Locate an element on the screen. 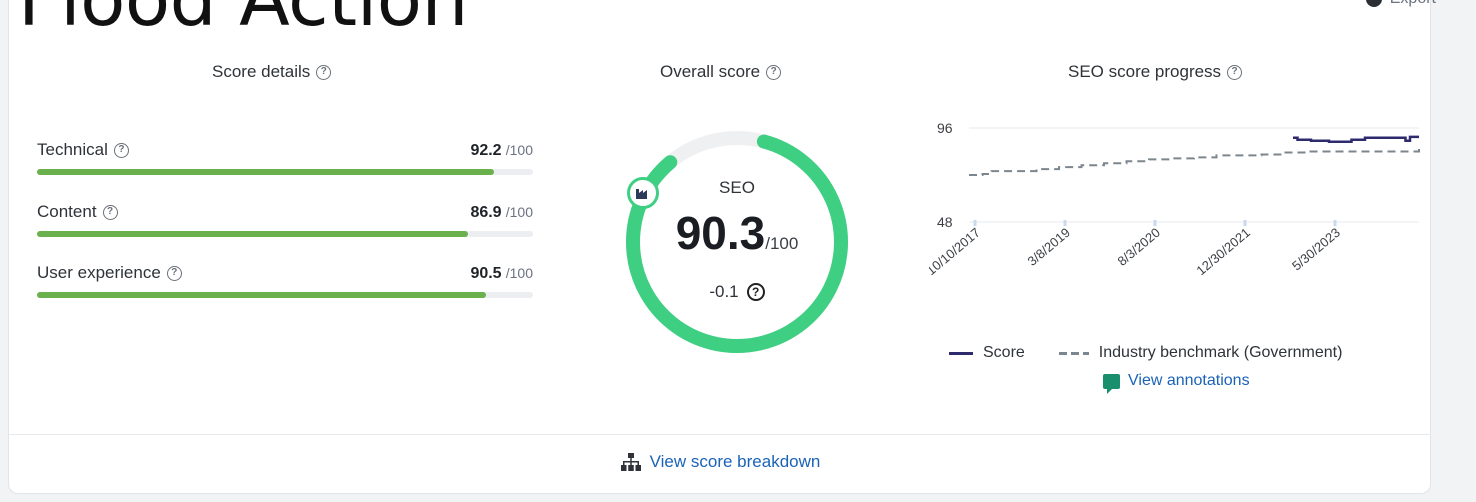 Image resolution: width=1476 pixels, height=502 pixels. export-button: Export is located at coordinates (1400, 4).